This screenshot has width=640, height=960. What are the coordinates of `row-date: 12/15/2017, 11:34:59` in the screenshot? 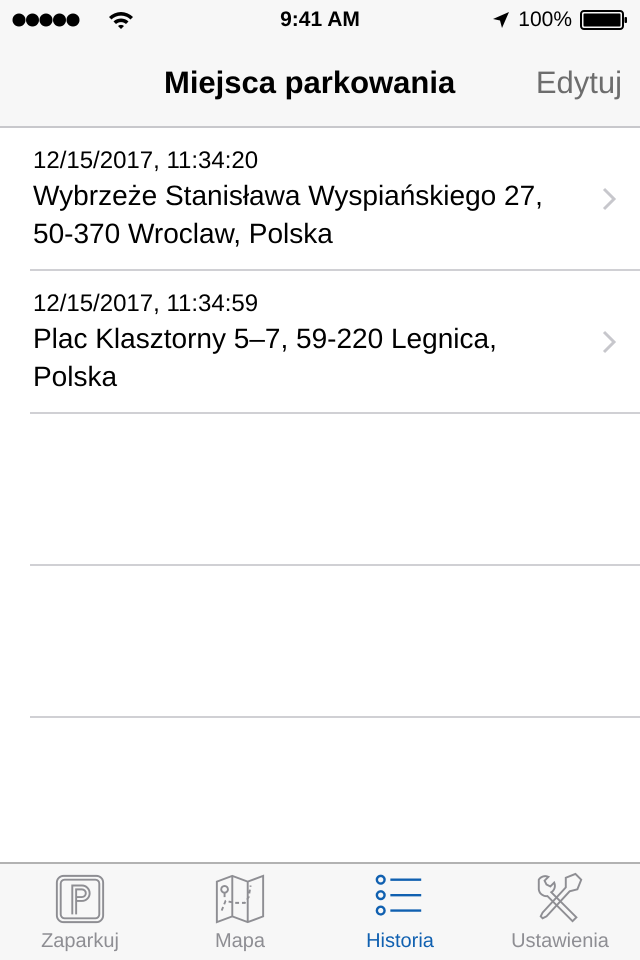 It's located at (146, 304).